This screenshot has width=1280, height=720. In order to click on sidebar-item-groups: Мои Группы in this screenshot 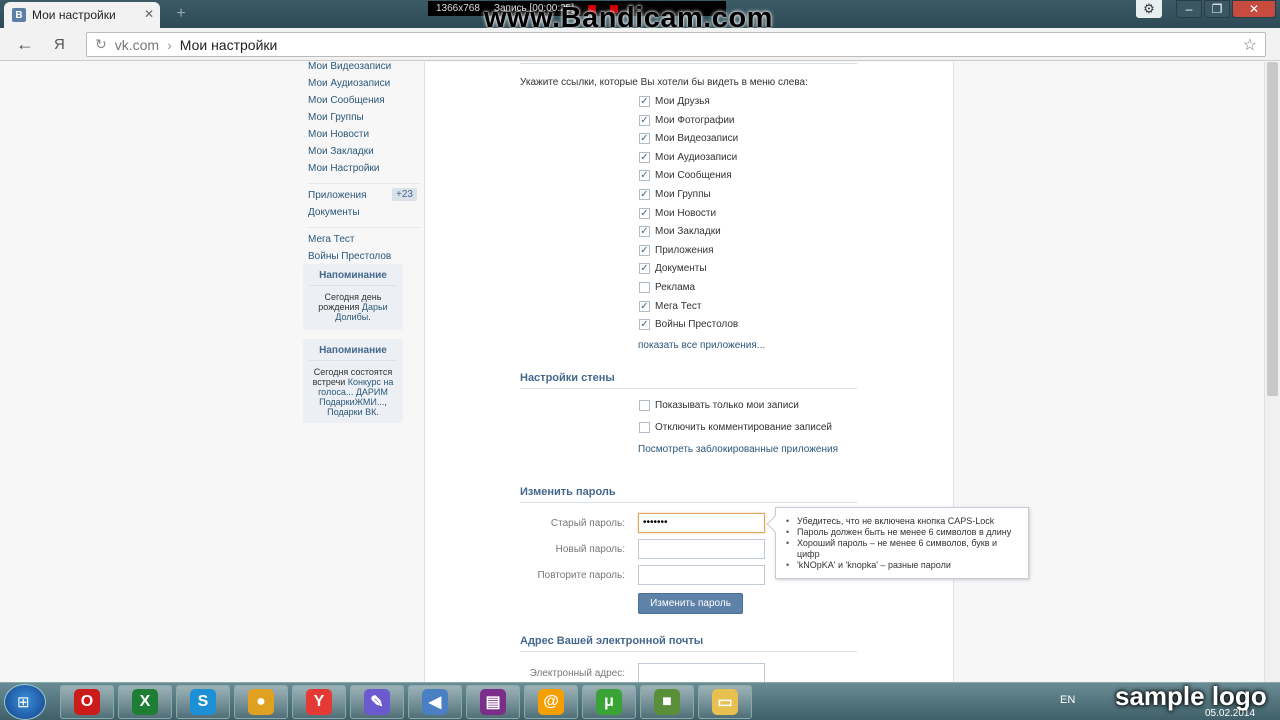, I will do `click(363, 120)`.